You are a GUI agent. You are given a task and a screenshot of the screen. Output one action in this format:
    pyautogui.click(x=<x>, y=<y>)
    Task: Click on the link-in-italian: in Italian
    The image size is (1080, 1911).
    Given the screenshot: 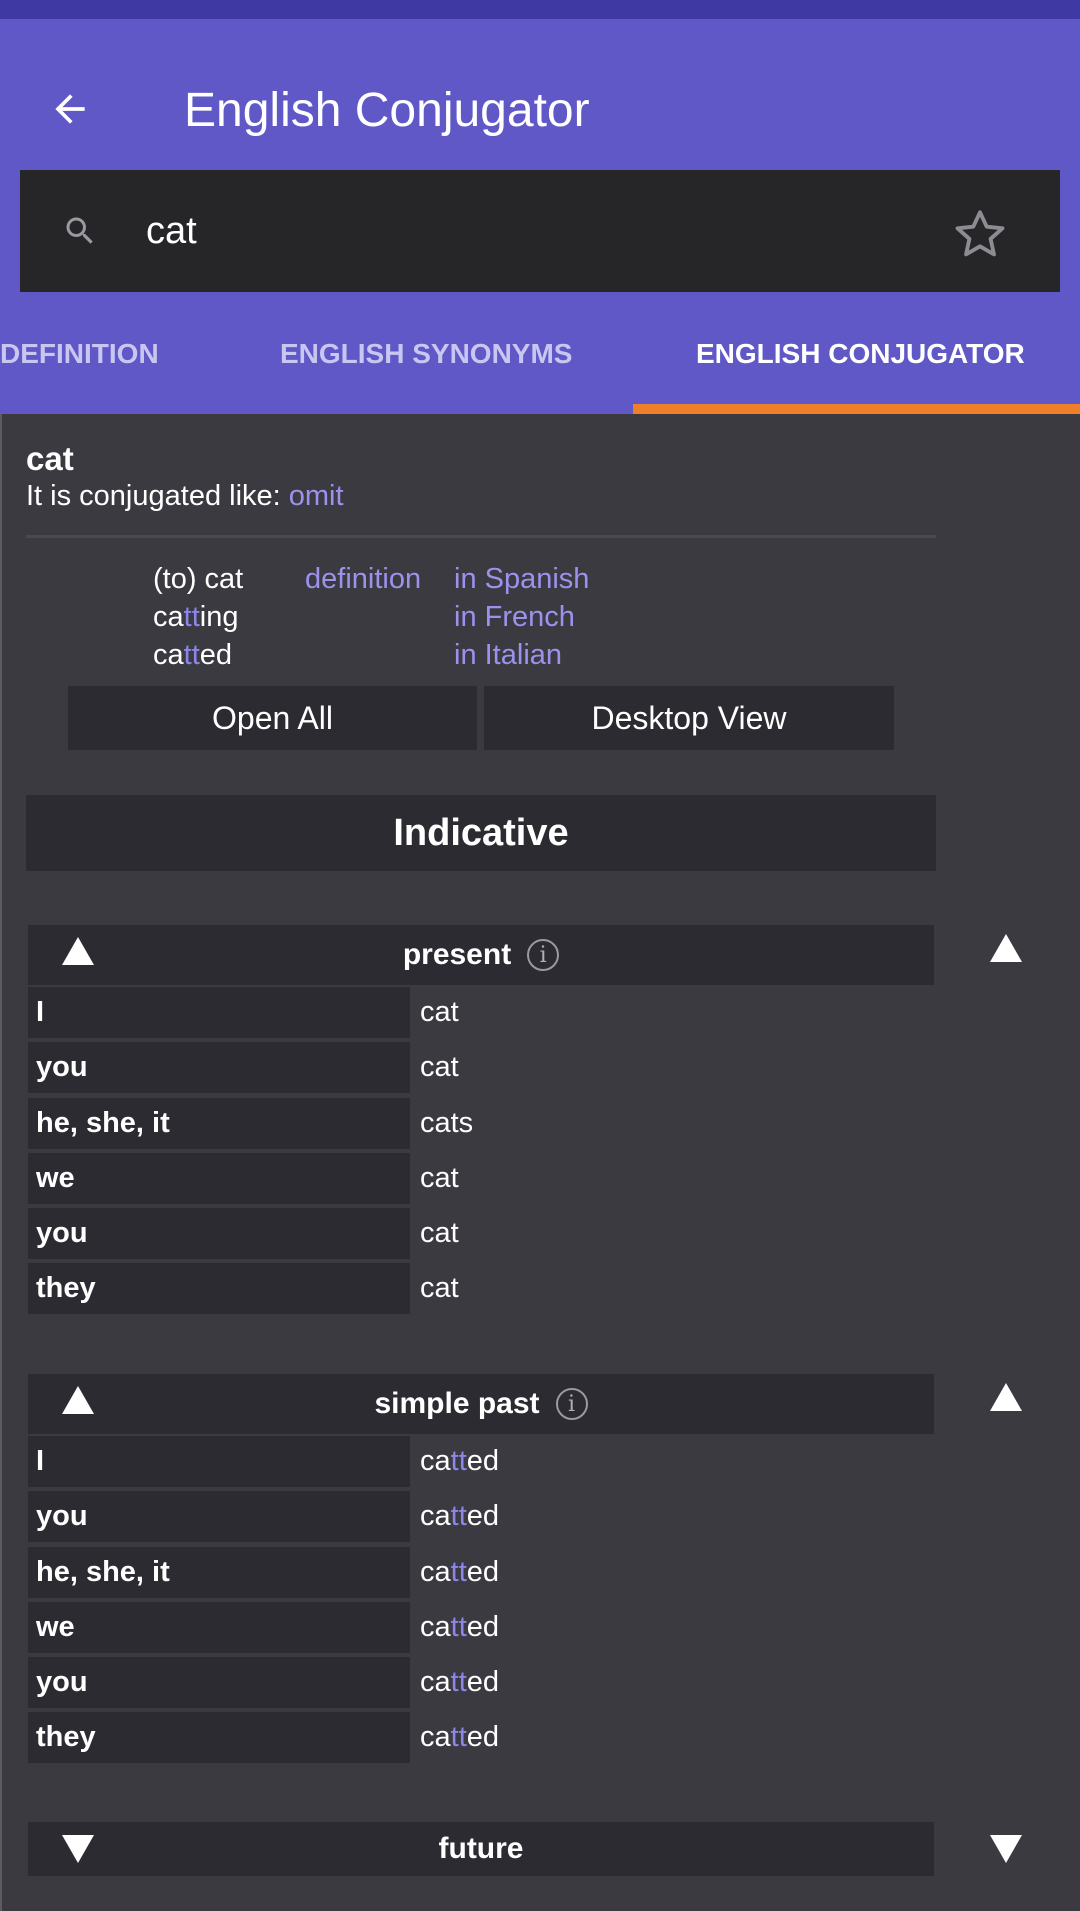 What is the action you would take?
    pyautogui.click(x=521, y=655)
    